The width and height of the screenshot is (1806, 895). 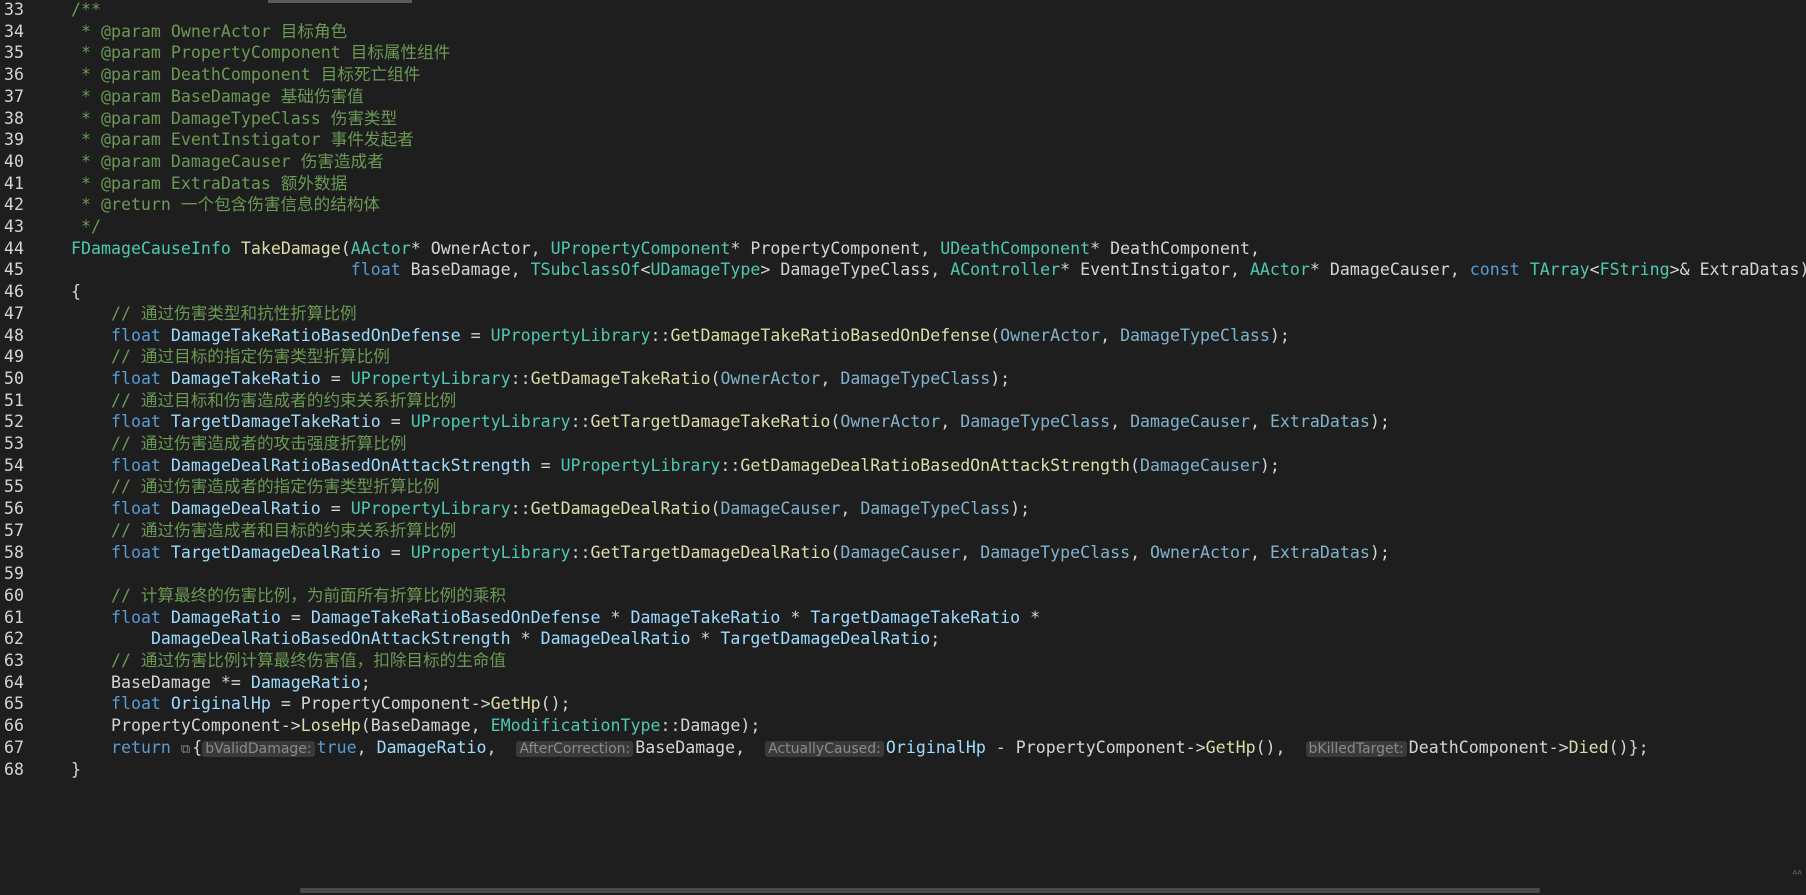 I want to click on code-token: // 通过伤害造成者的指定伤害类型折算比例, so click(x=255, y=487).